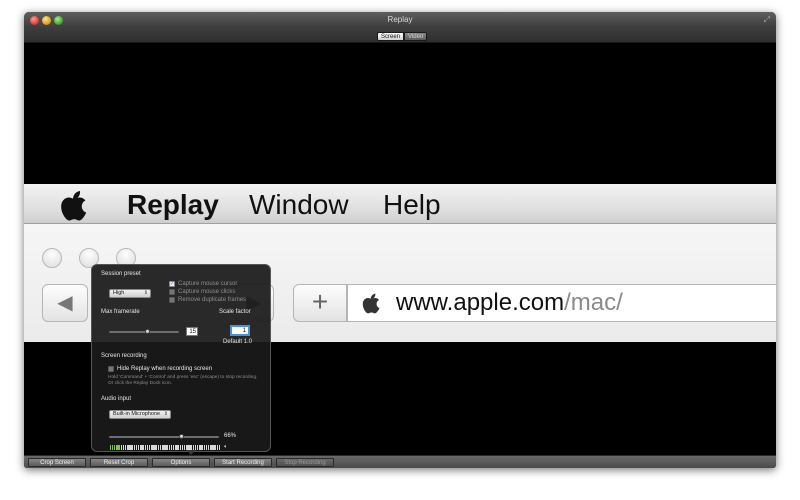  I want to click on capture-cursor-label: Capture mouse cursor, so click(208, 284).